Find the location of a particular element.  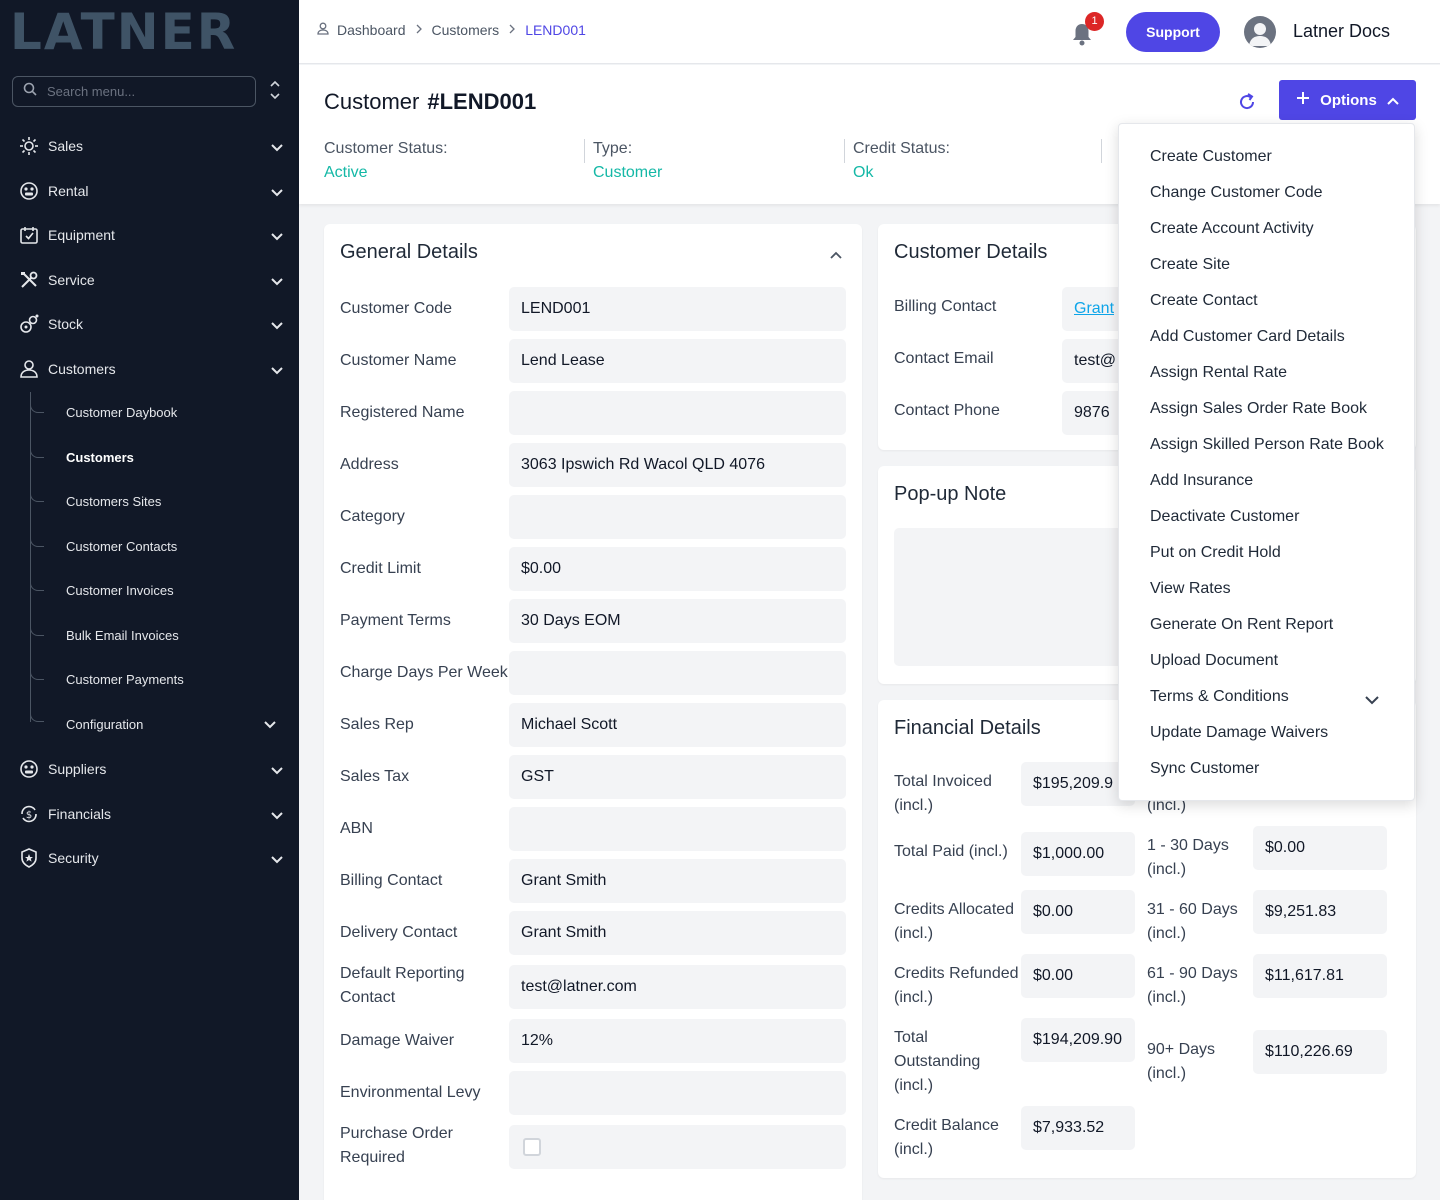

sidebar-subitem-customers: Customers is located at coordinates (100, 458).